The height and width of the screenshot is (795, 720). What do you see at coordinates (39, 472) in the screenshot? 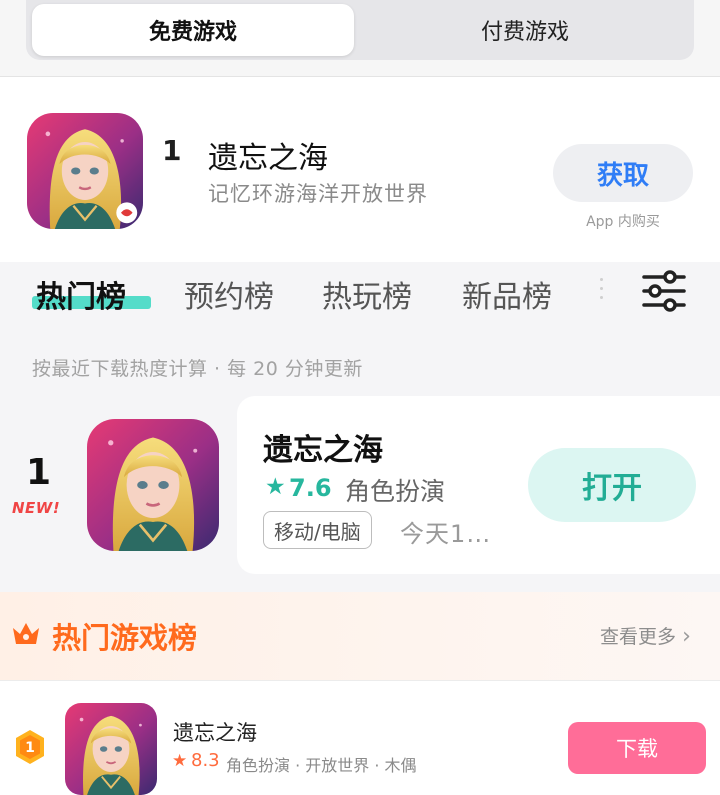
I see `list-item-rank: 1` at bounding box center [39, 472].